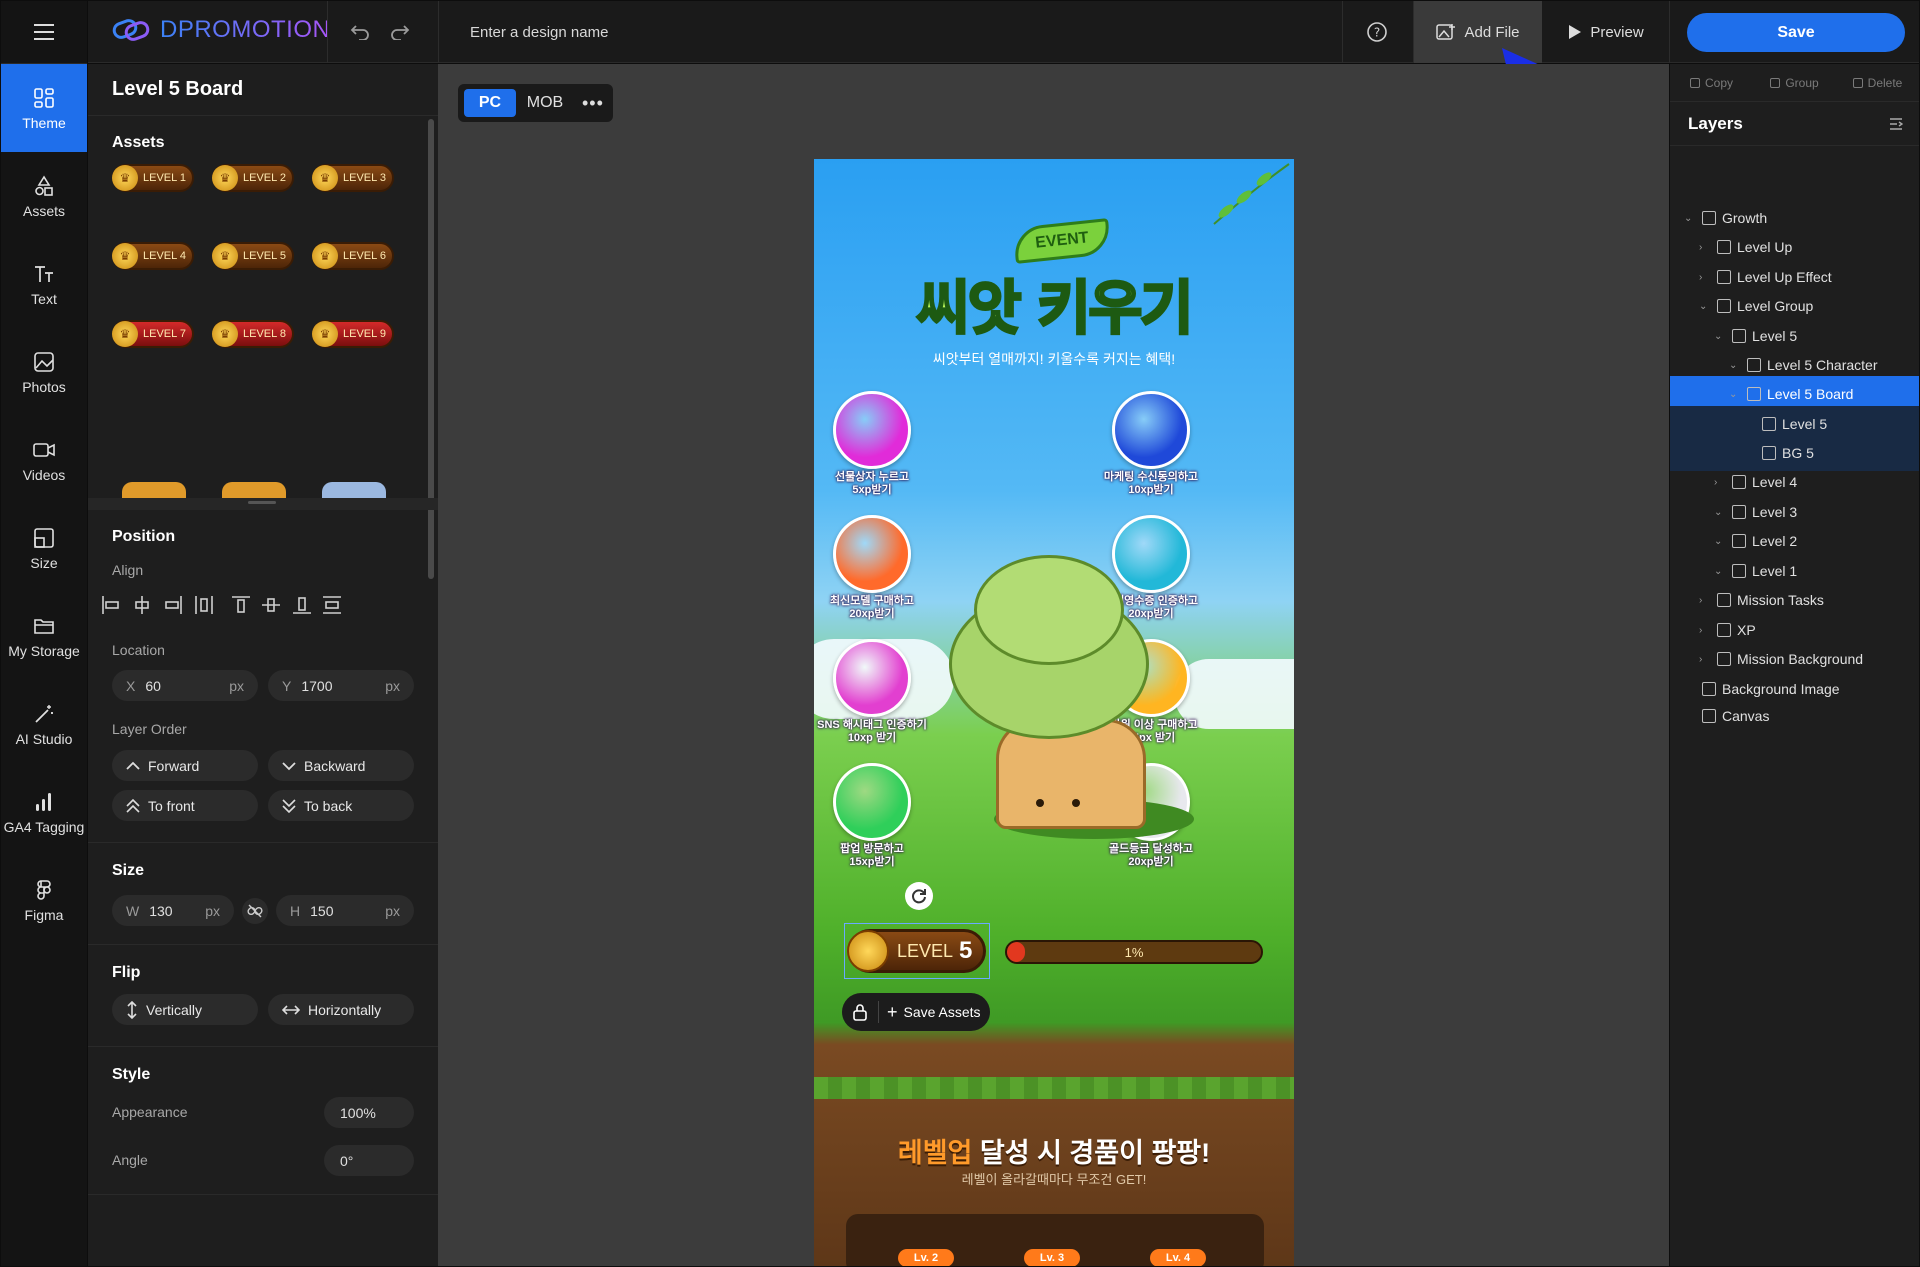 Image resolution: width=1920 pixels, height=1267 pixels. I want to click on resize-handle, so click(262, 502).